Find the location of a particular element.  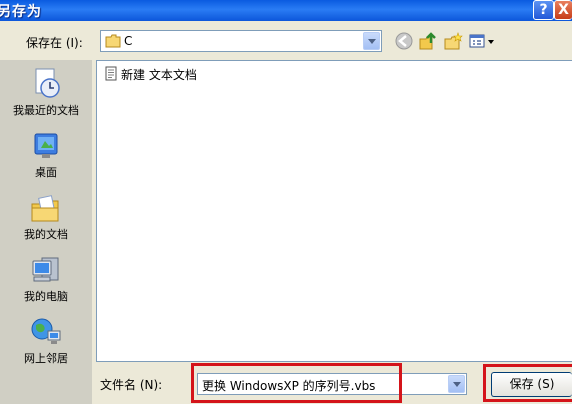

up-folder-icon is located at coordinates (428, 41).